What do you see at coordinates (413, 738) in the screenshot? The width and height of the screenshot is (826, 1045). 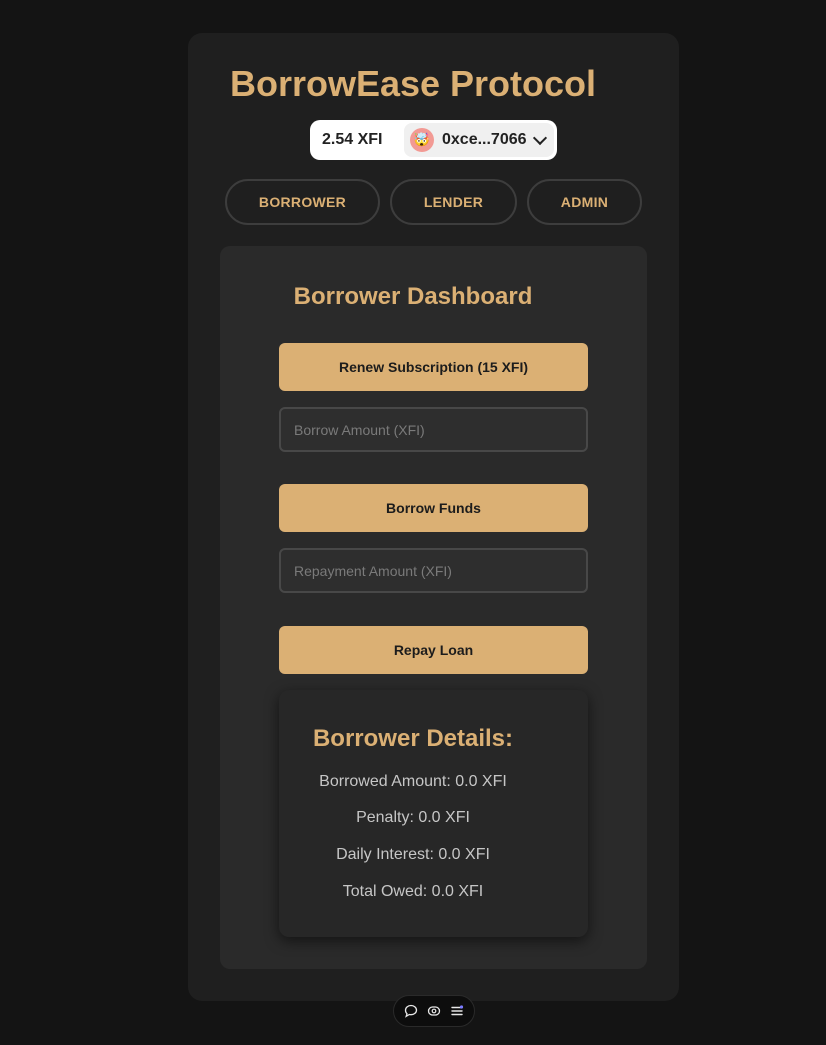 I see `details-title: Borrower Details:` at bounding box center [413, 738].